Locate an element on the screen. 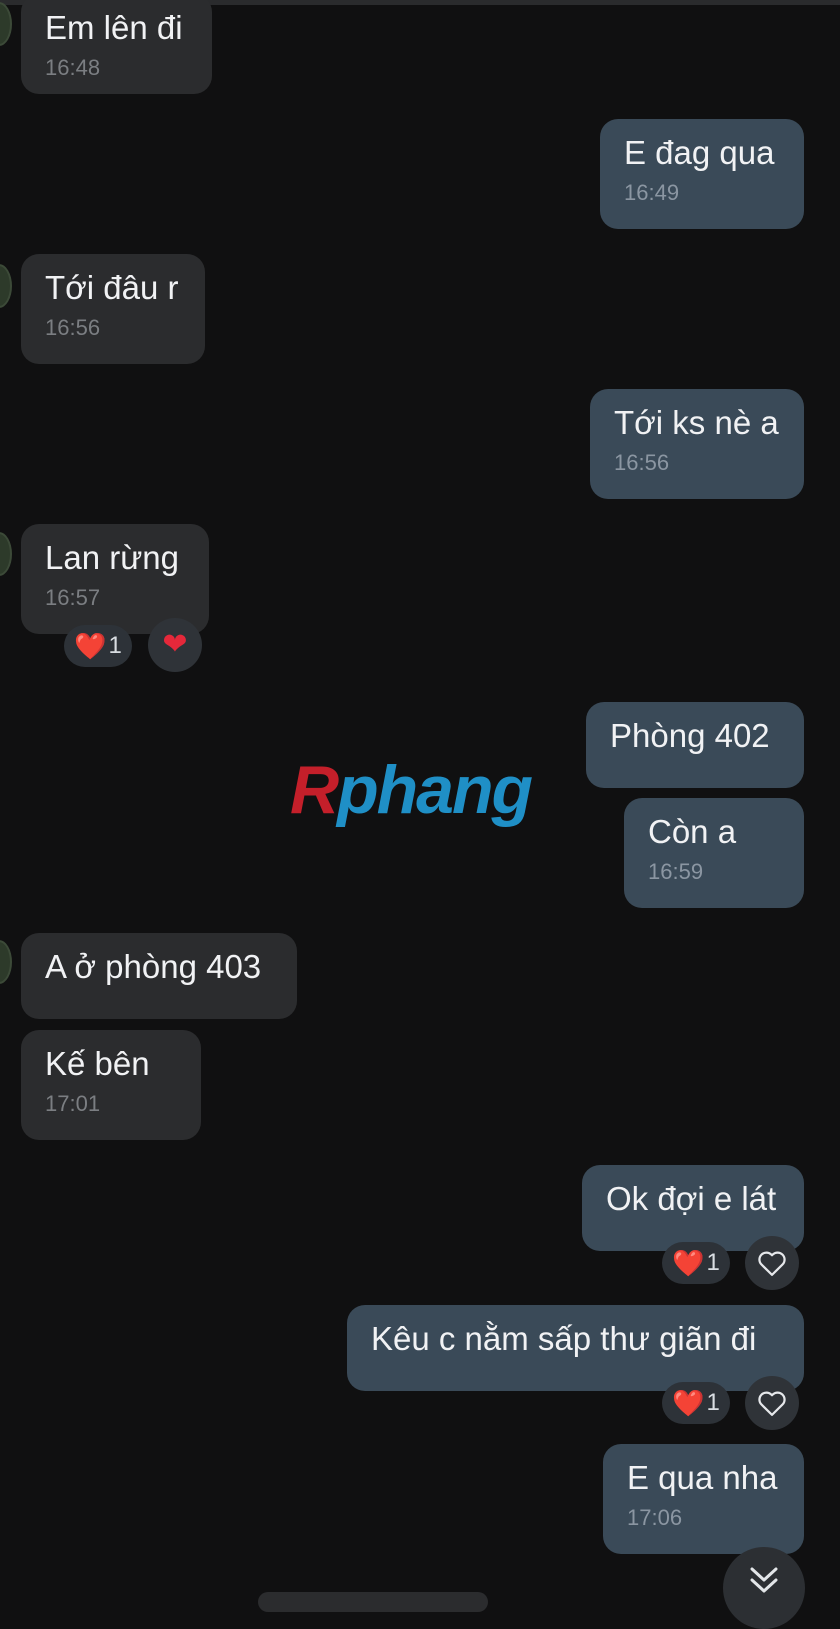 This screenshot has width=840, height=1629. message-bubble-incoming: Lan rừng 16:57 is located at coordinates (115, 579).